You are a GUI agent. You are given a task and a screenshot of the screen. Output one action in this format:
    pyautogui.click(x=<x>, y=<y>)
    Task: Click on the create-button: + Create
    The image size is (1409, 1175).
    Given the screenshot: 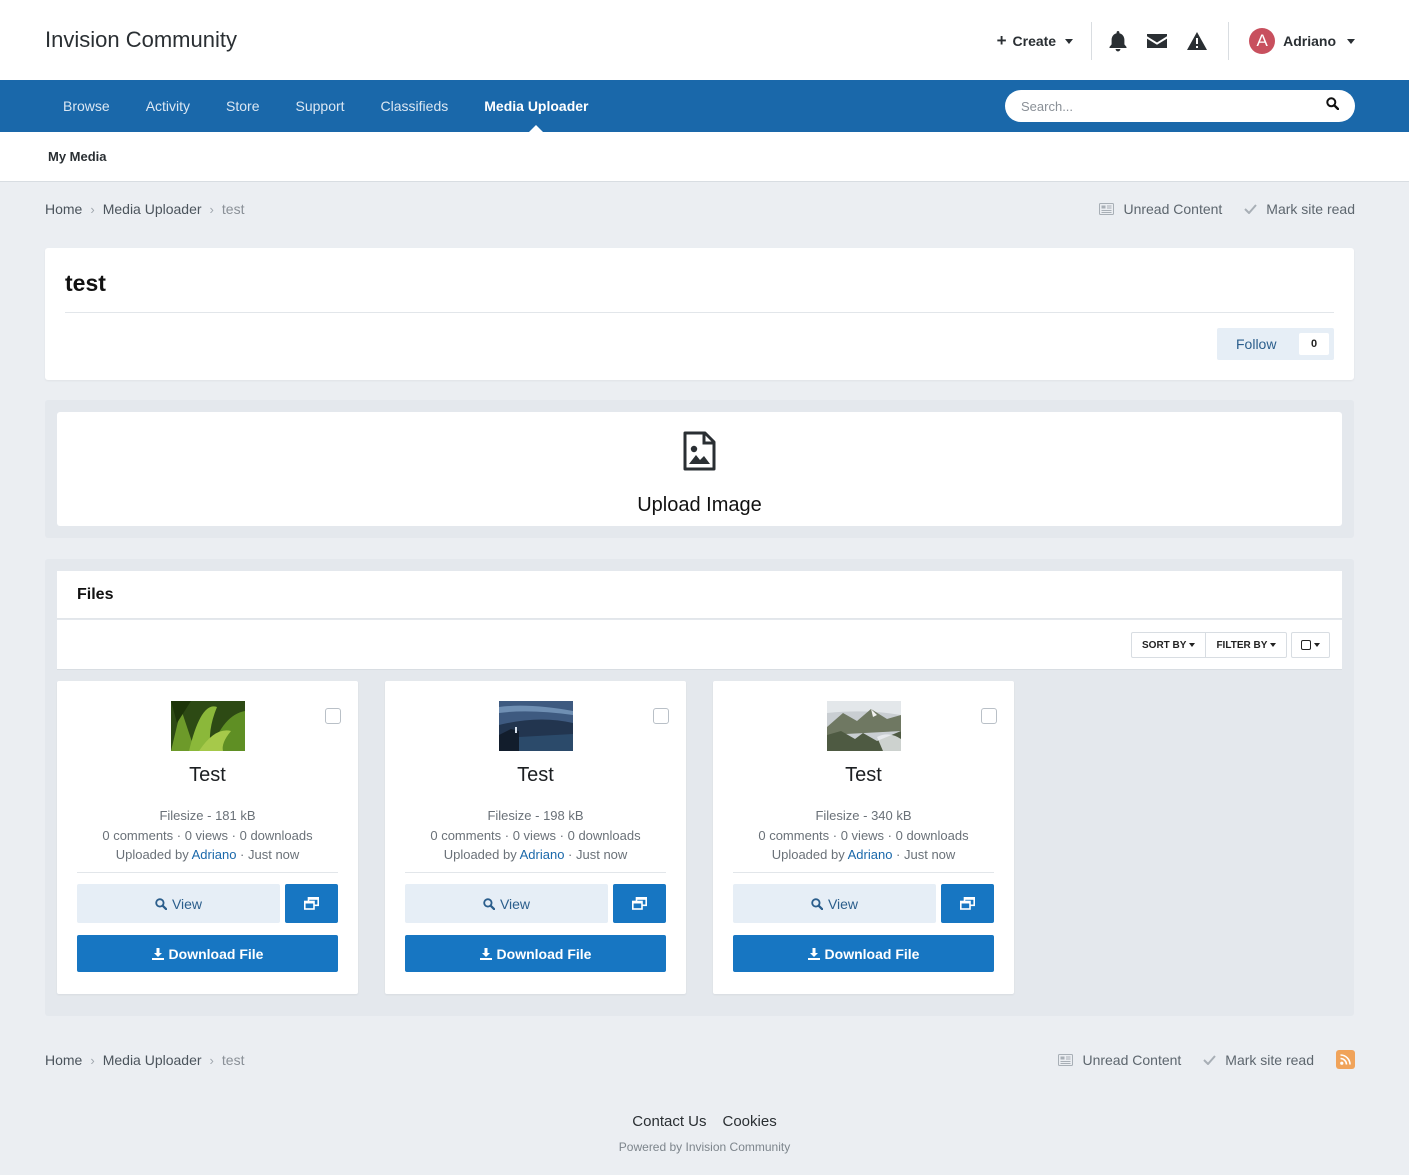 What is the action you would take?
    pyautogui.click(x=1044, y=41)
    